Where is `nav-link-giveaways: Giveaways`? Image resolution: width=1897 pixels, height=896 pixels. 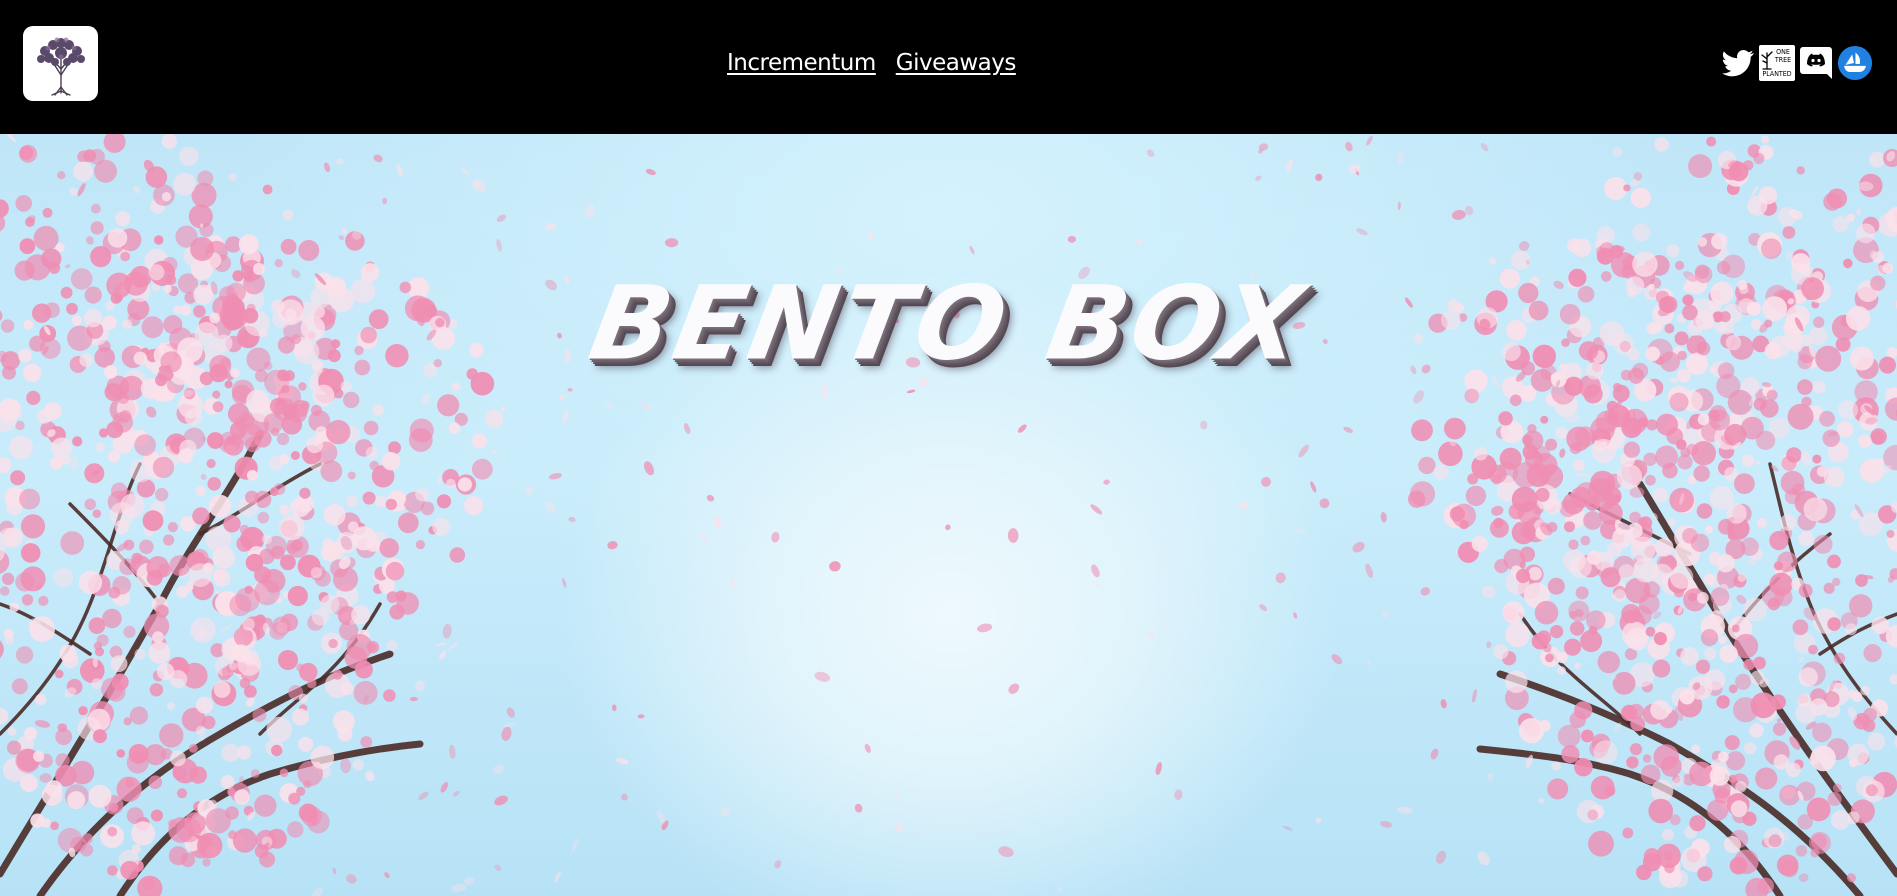 nav-link-giveaways: Giveaways is located at coordinates (956, 63).